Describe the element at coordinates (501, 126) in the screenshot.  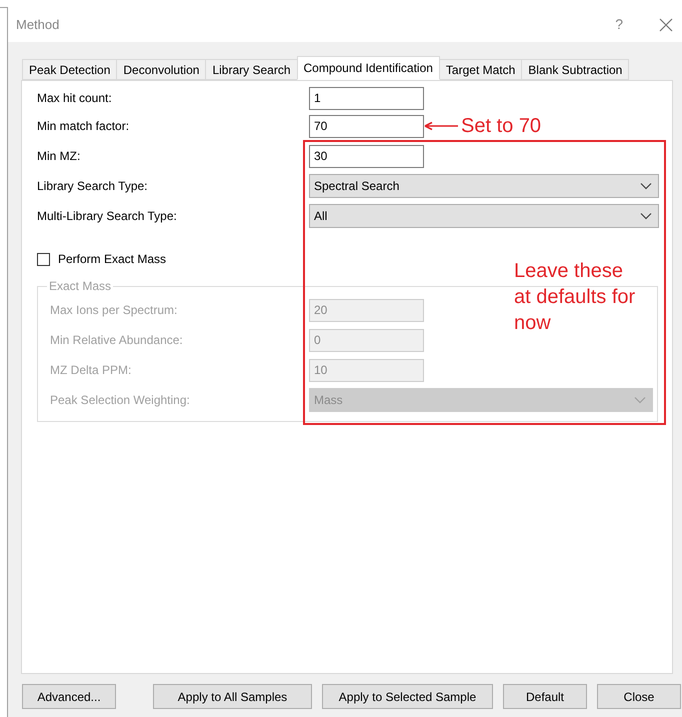
I see `annotation-text: Set to 70` at that location.